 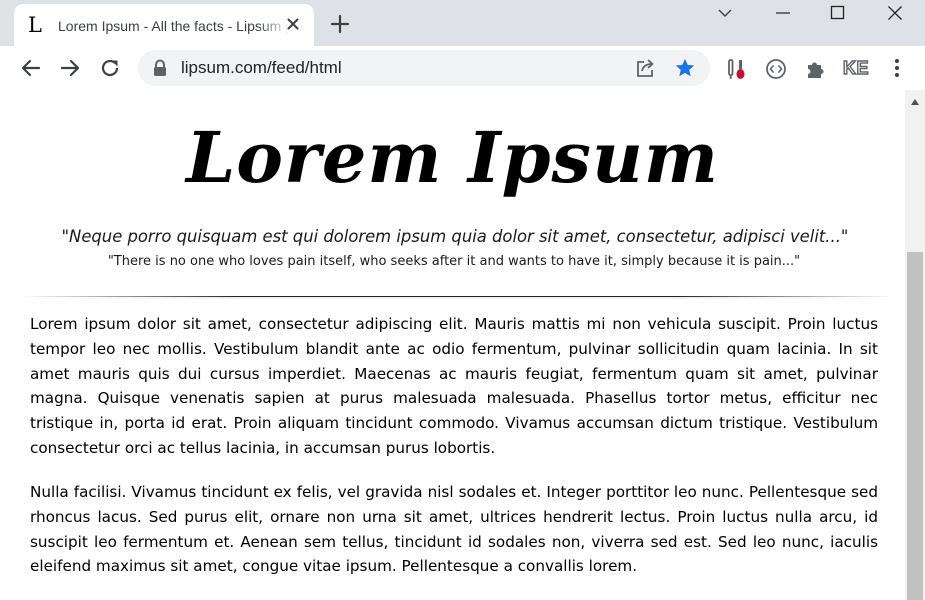 I want to click on window-close-icon, so click(x=895, y=13).